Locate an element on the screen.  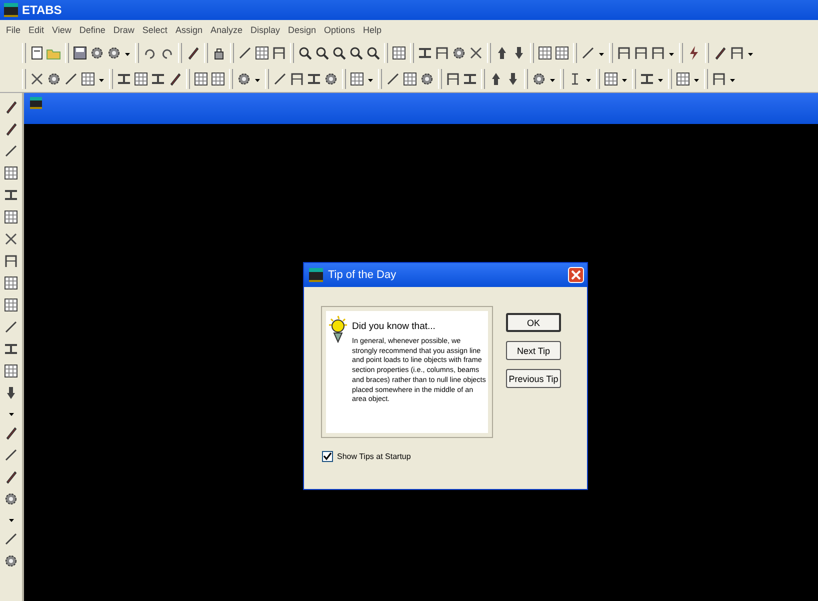
menu-item: Design is located at coordinates (302, 30).